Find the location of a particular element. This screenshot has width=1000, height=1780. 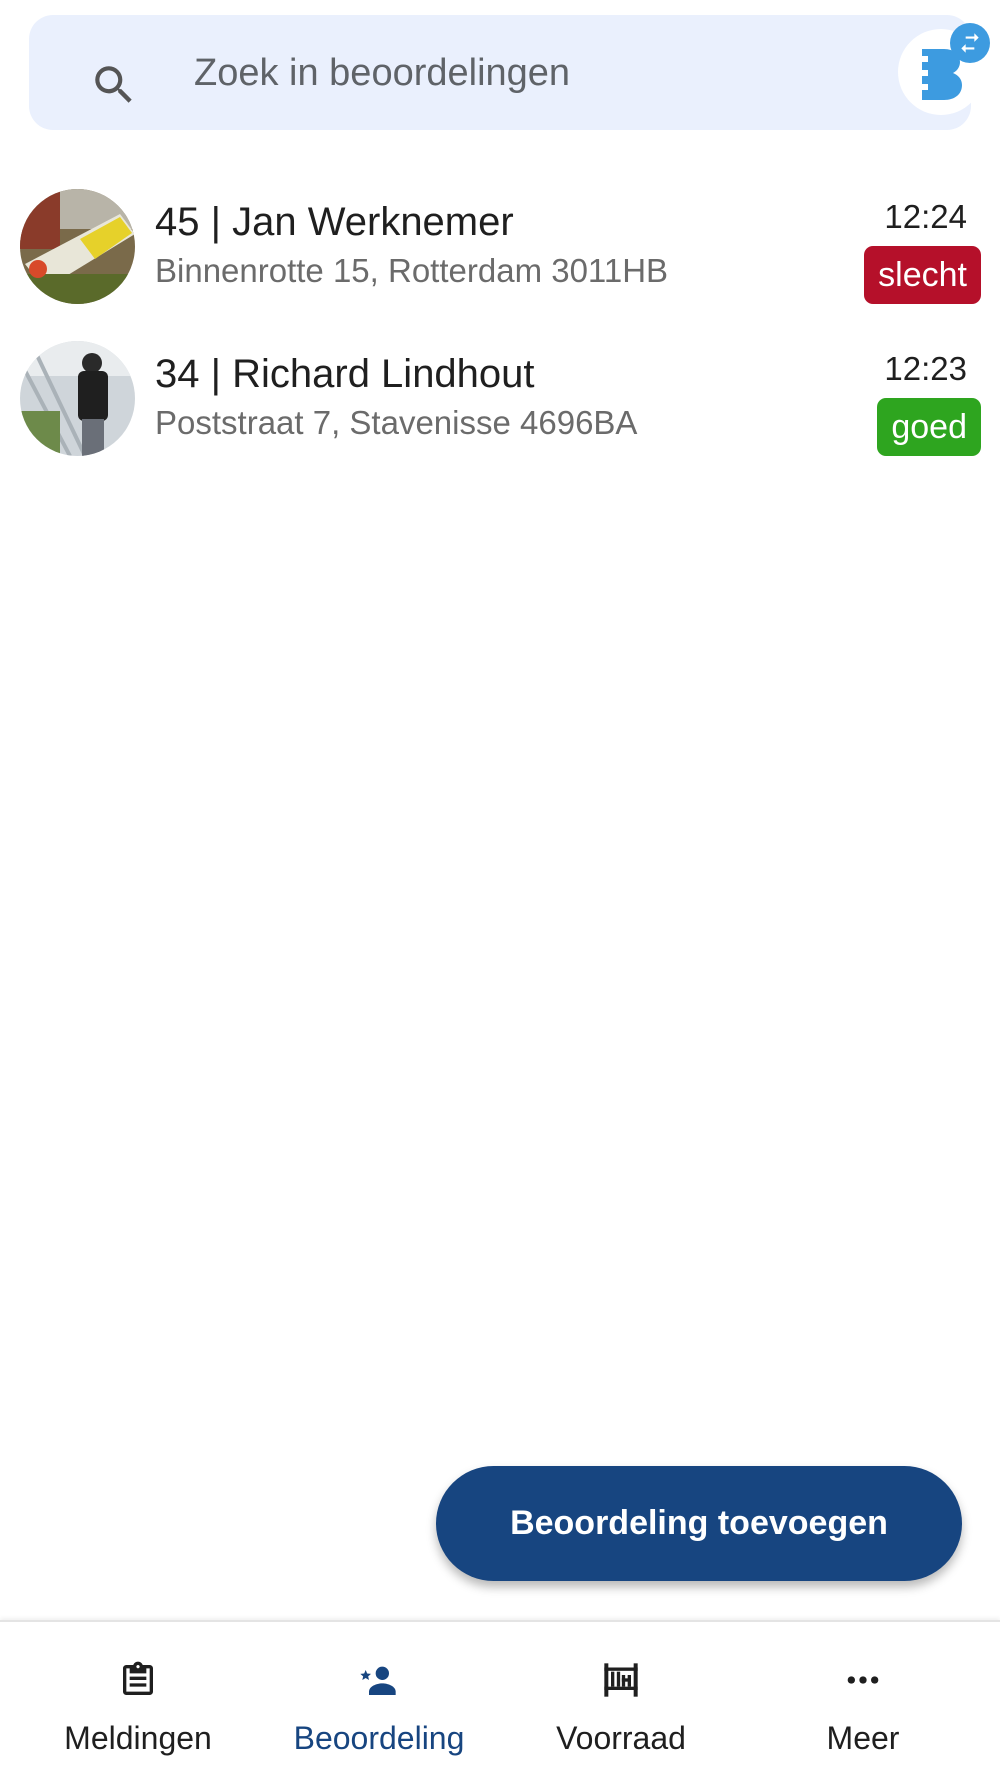

person-star-icon is located at coordinates (378, 1680).